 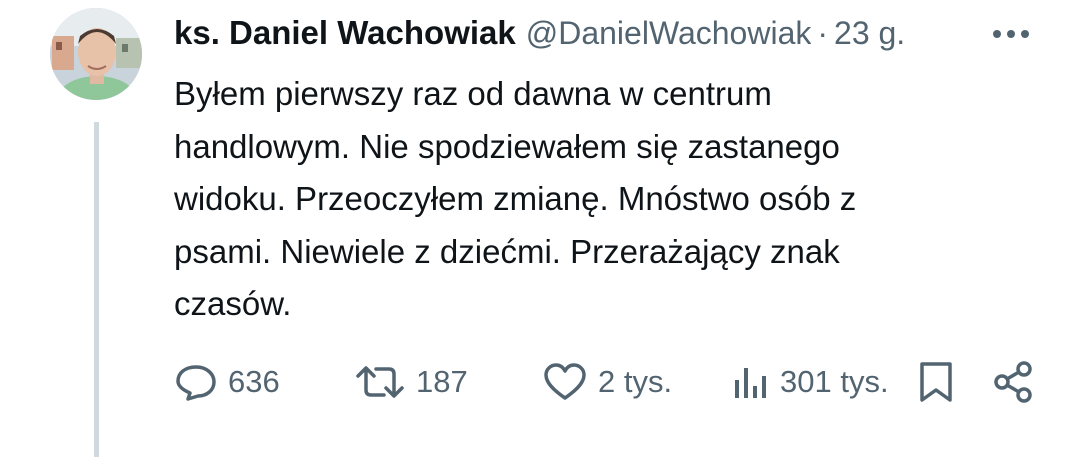 I want to click on share-button, so click(x=1014, y=382).